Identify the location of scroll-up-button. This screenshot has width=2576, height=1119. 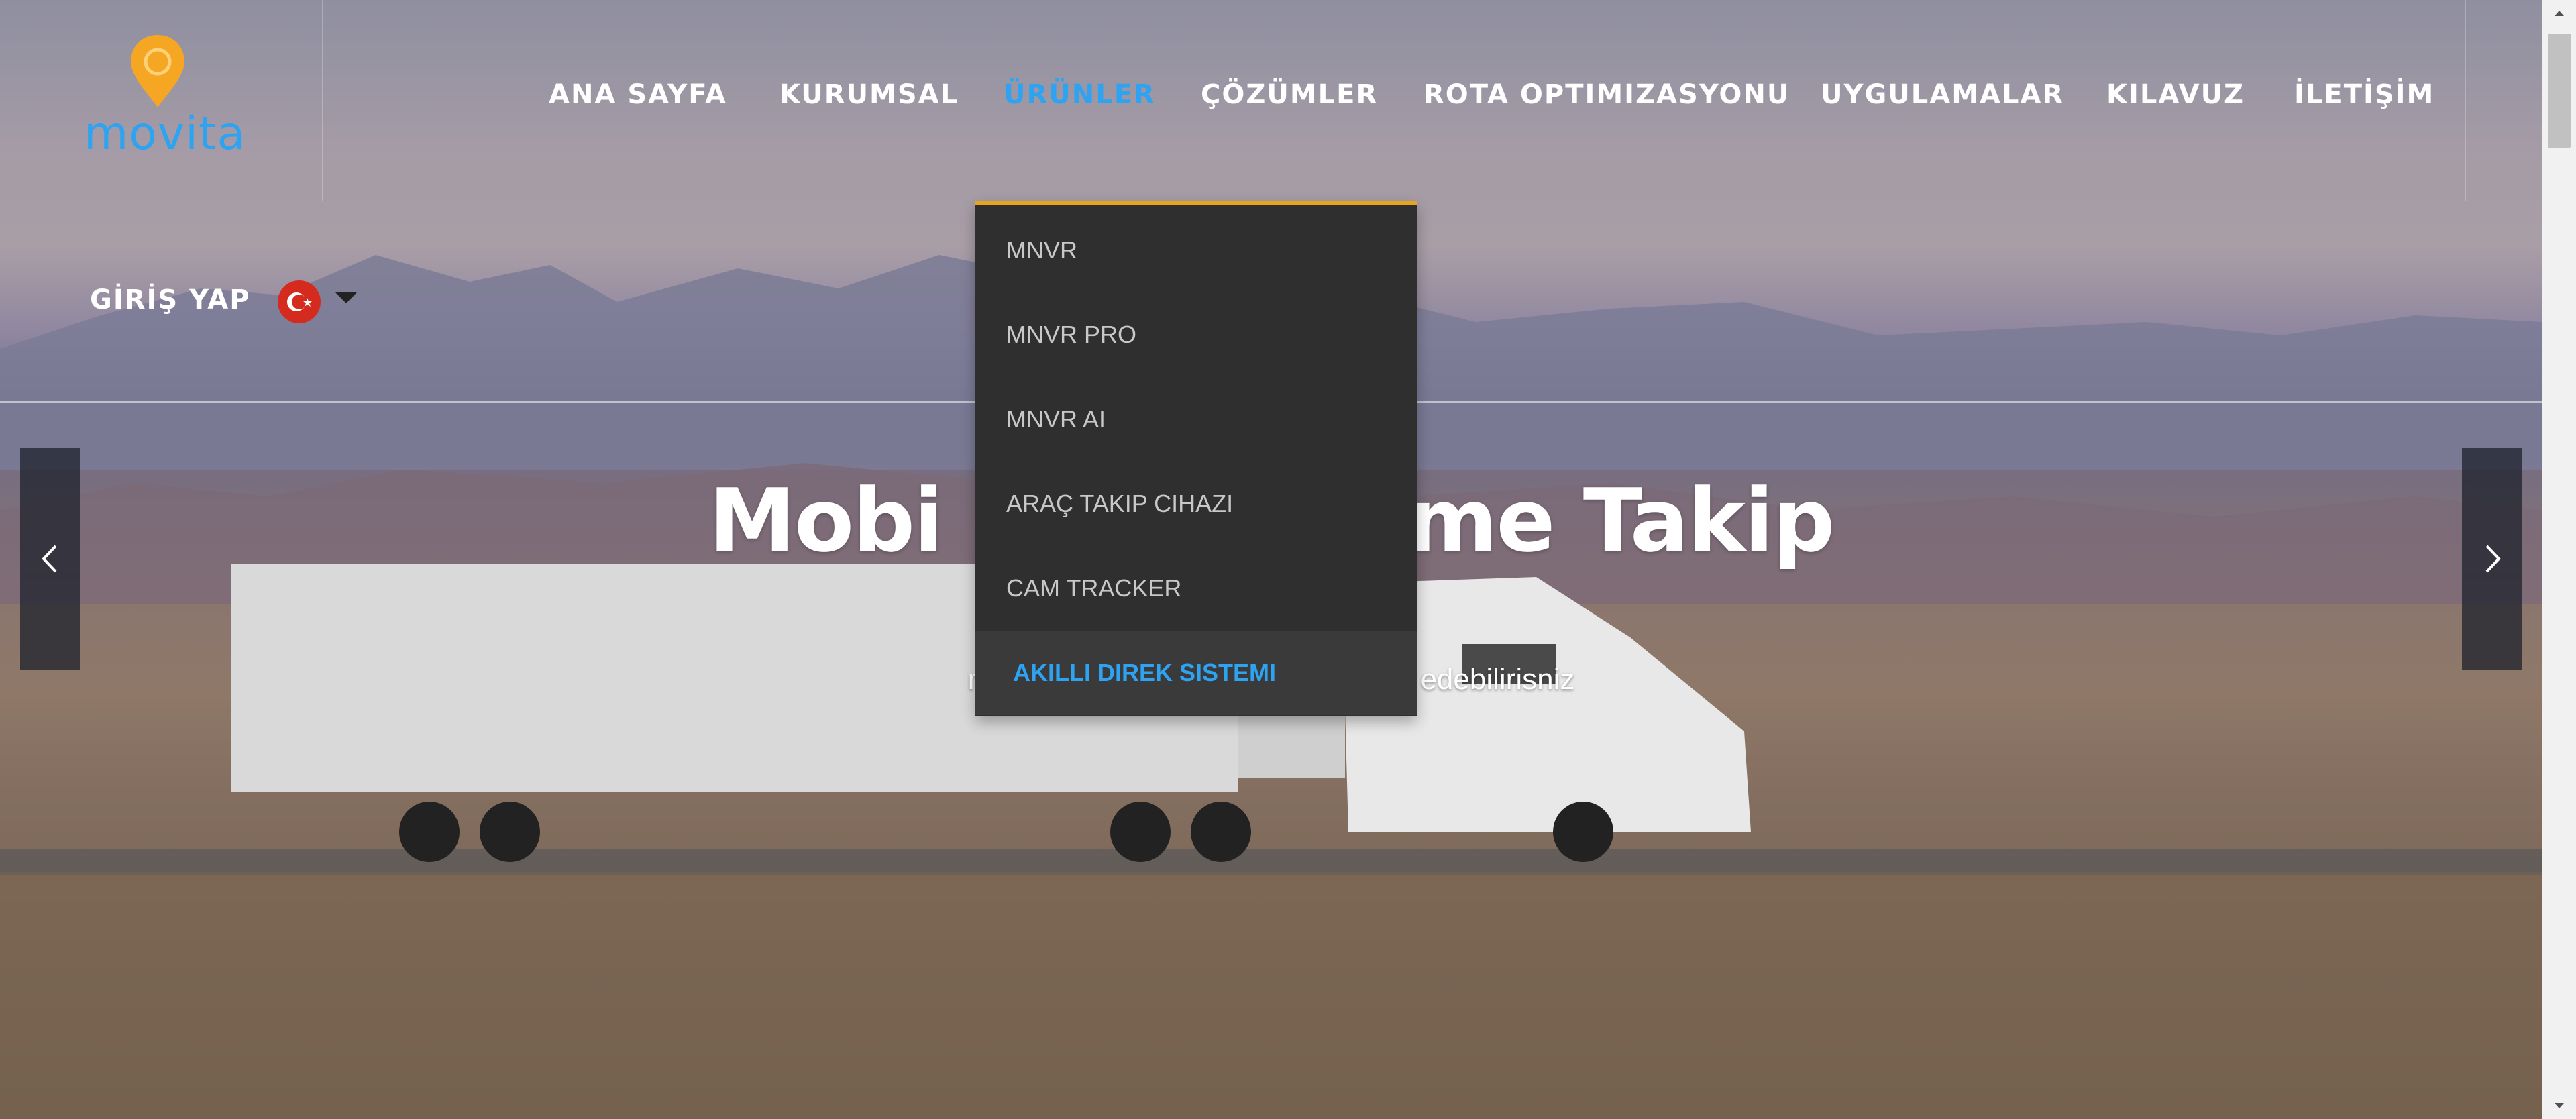
(2559, 13).